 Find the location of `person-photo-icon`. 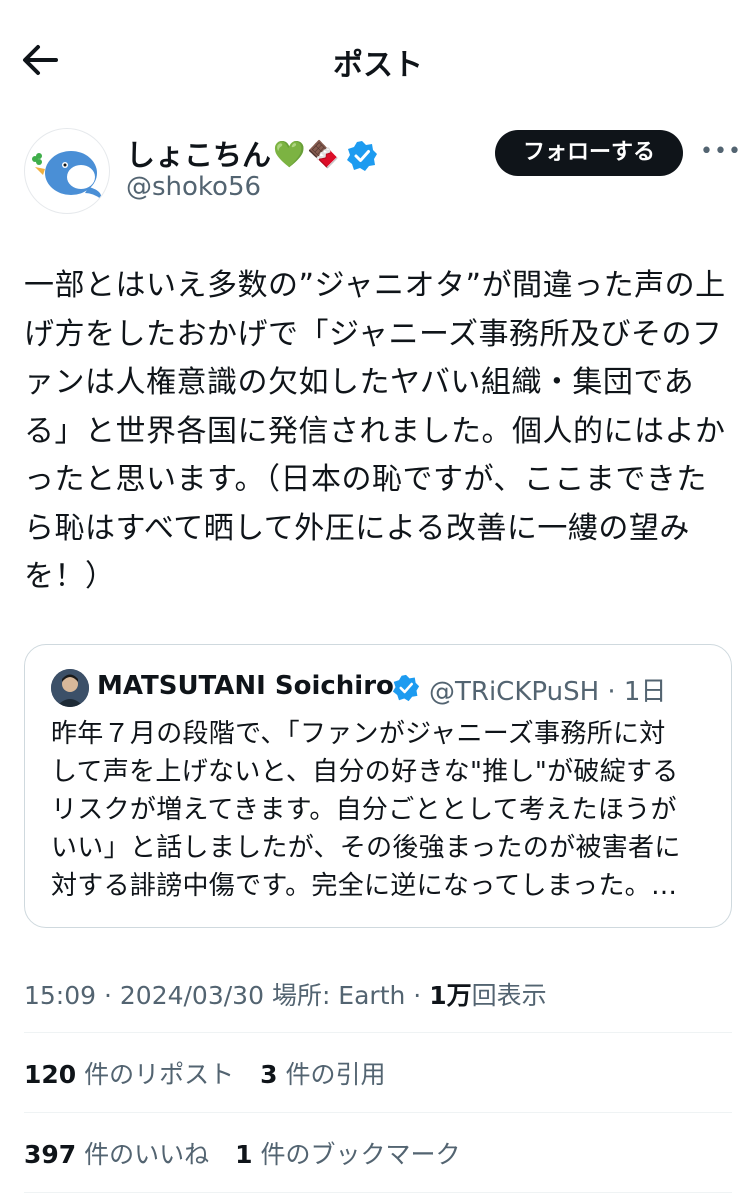

person-photo-icon is located at coordinates (70, 688).